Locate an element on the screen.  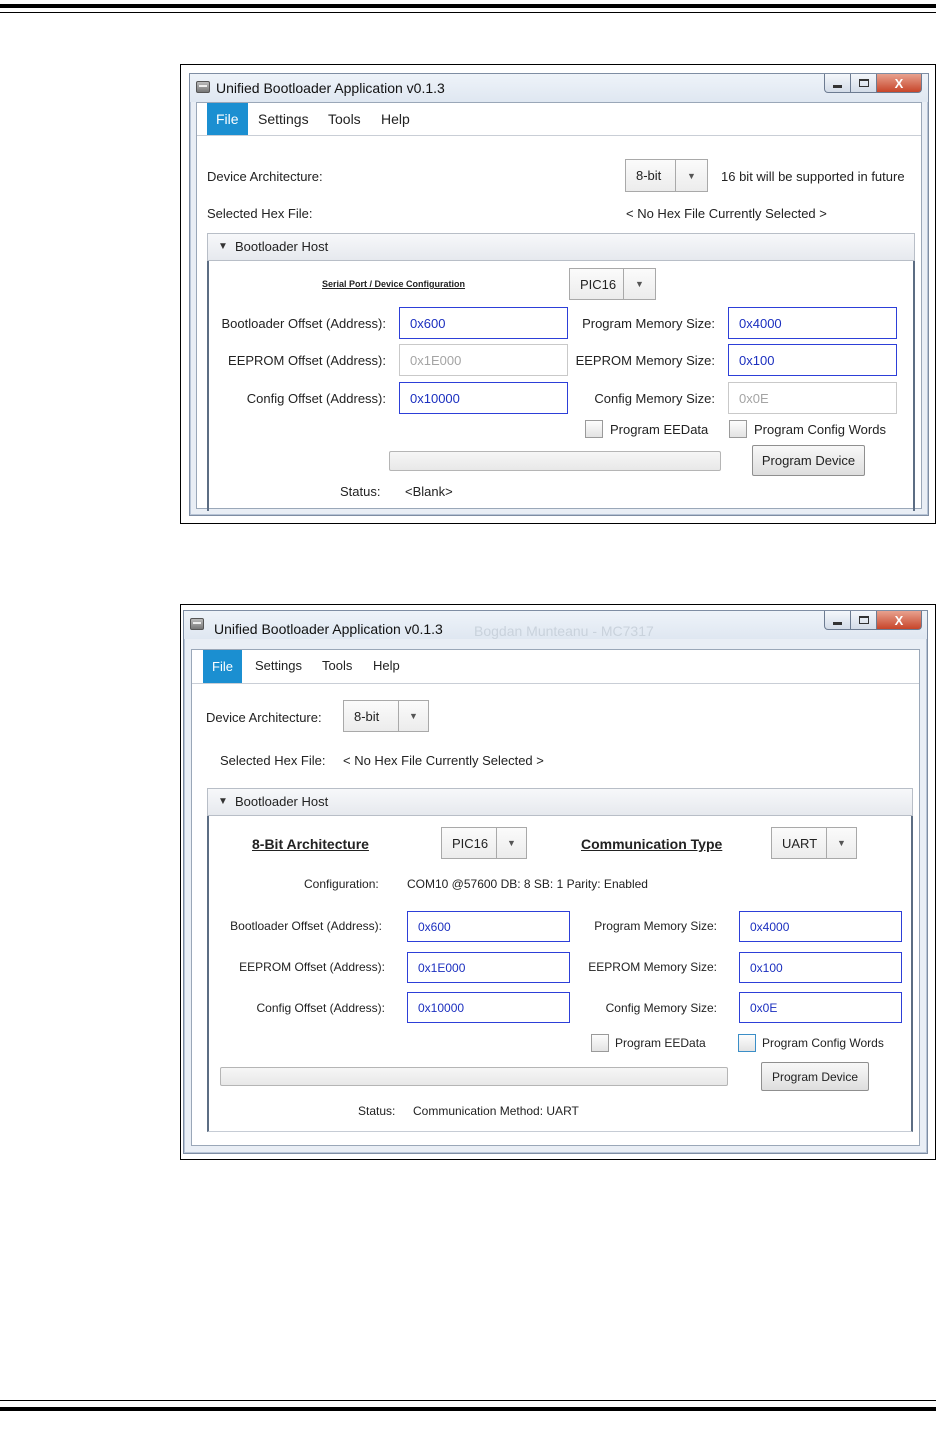
architecture-label: 8-Bit Architecture is located at coordinates (310, 844).